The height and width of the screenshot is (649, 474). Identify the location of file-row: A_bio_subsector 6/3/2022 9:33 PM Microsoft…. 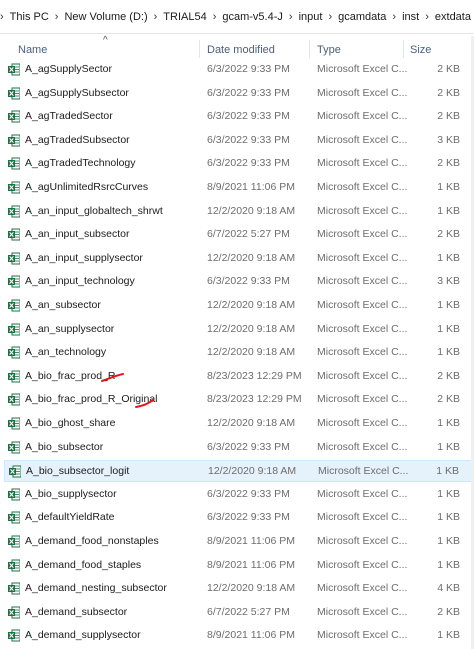
(238, 448).